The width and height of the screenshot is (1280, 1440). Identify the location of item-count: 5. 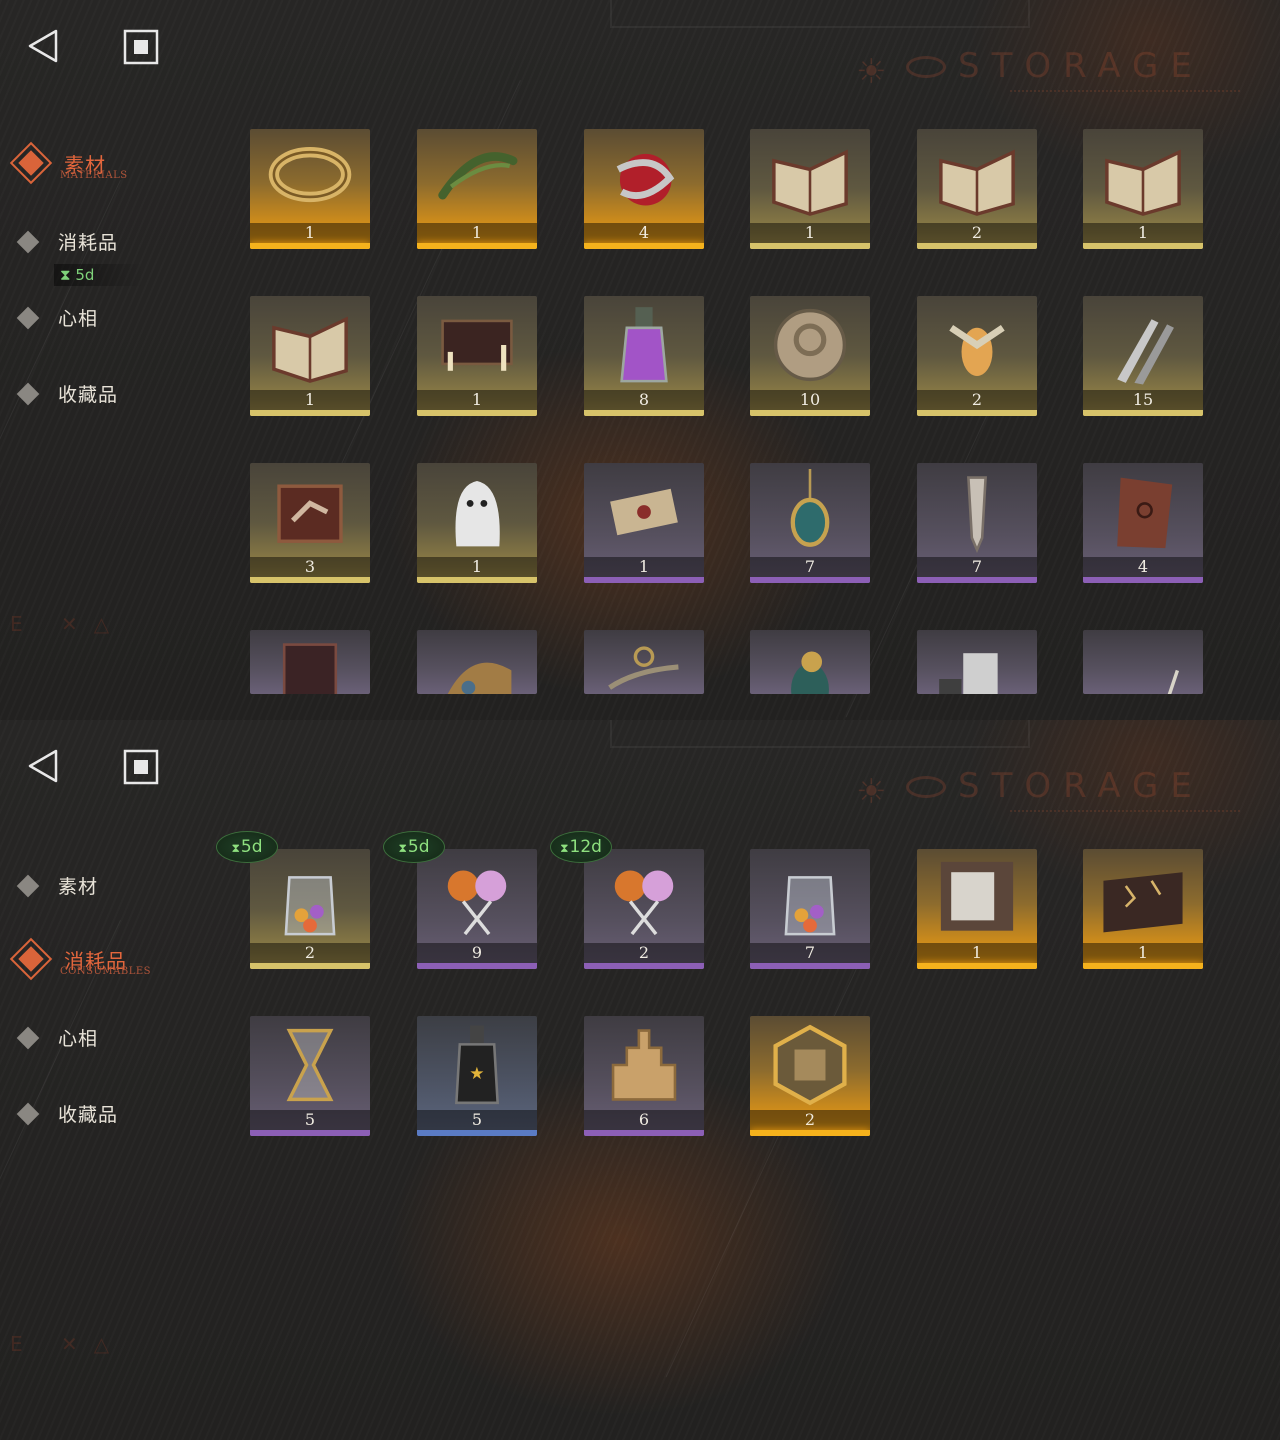
(310, 1119).